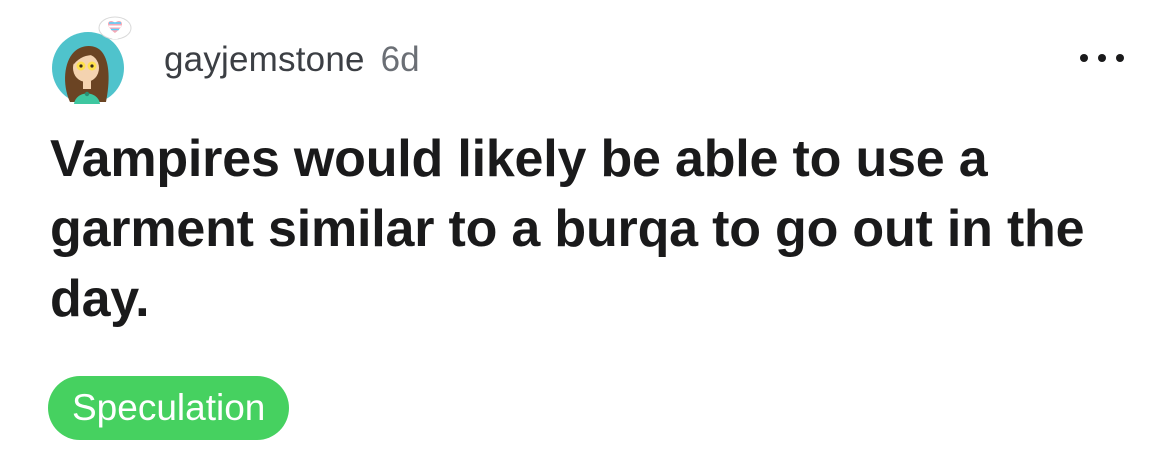 Image resolution: width=1170 pixels, height=461 pixels. What do you see at coordinates (264, 60) in the screenshot?
I see `author-username: gayjemstone` at bounding box center [264, 60].